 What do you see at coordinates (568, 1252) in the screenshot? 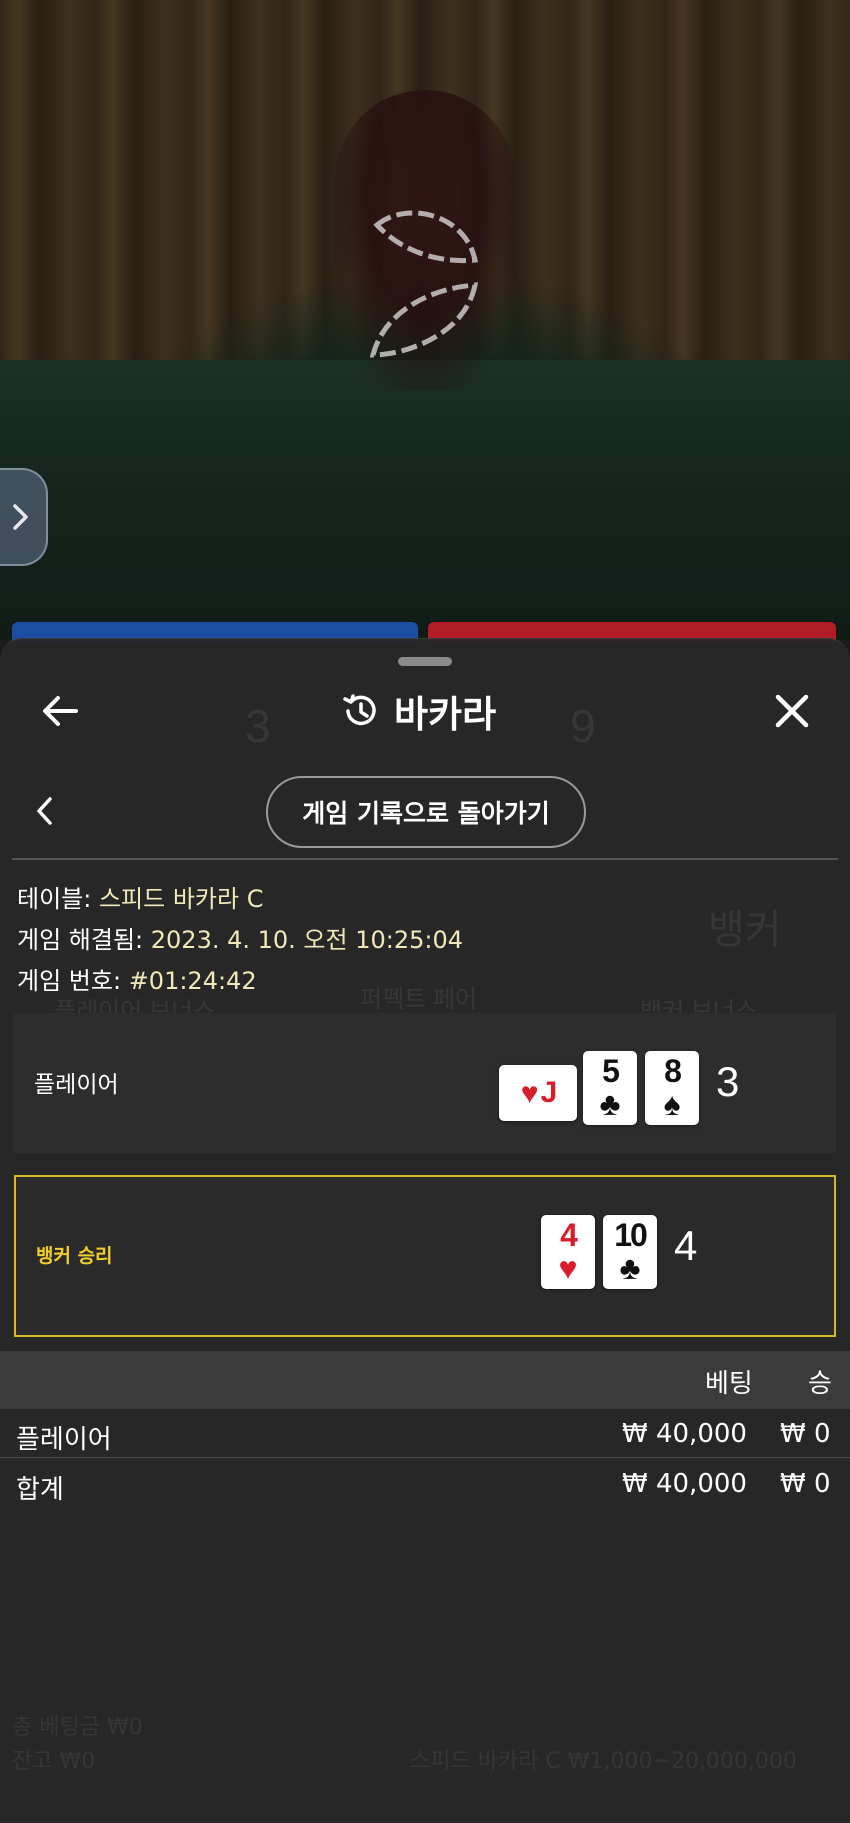
I see `playing-card: 4 ♥` at bounding box center [568, 1252].